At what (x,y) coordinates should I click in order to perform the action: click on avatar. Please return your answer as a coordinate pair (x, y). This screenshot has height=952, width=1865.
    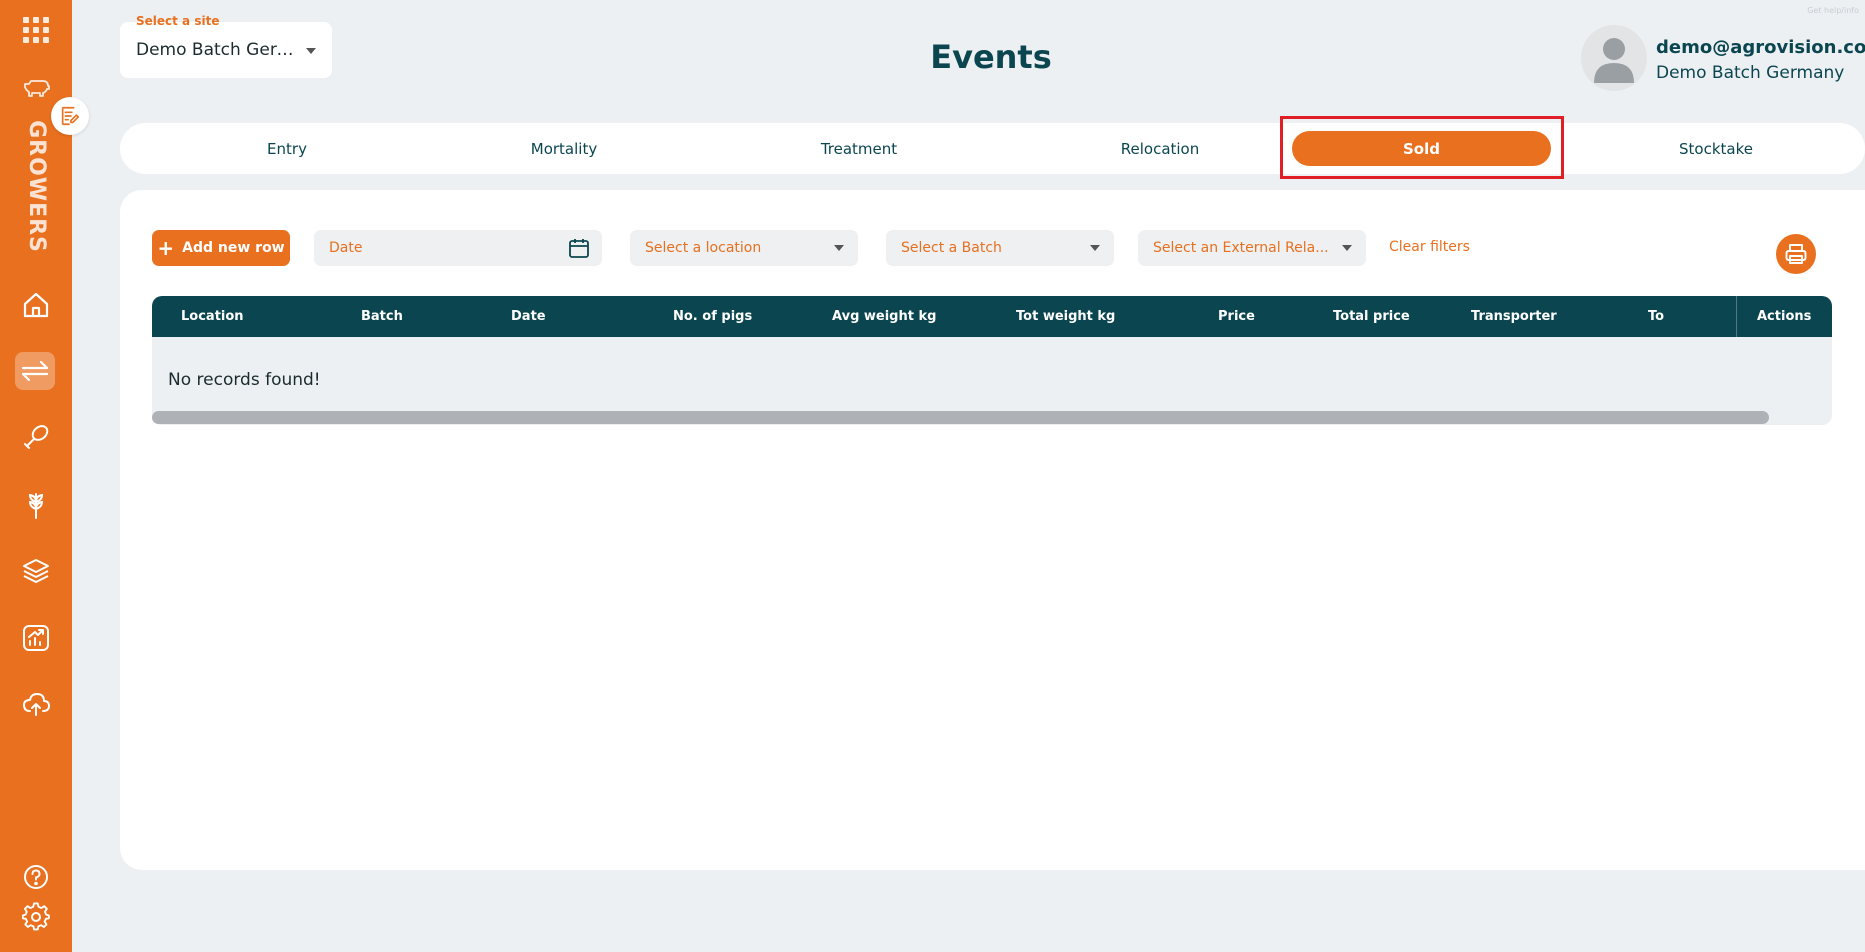
    Looking at the image, I should click on (1614, 58).